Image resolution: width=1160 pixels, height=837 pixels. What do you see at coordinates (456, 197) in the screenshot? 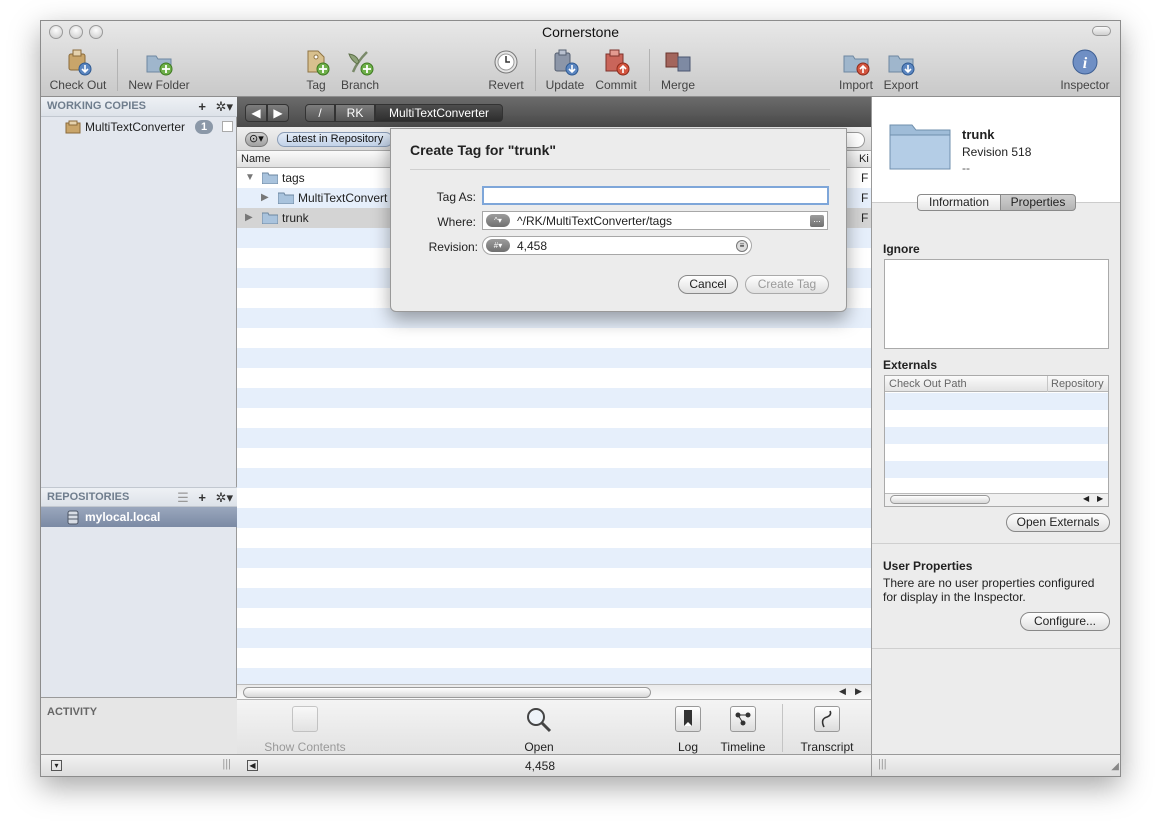
I see `tag-as-label: Tag As:` at bounding box center [456, 197].